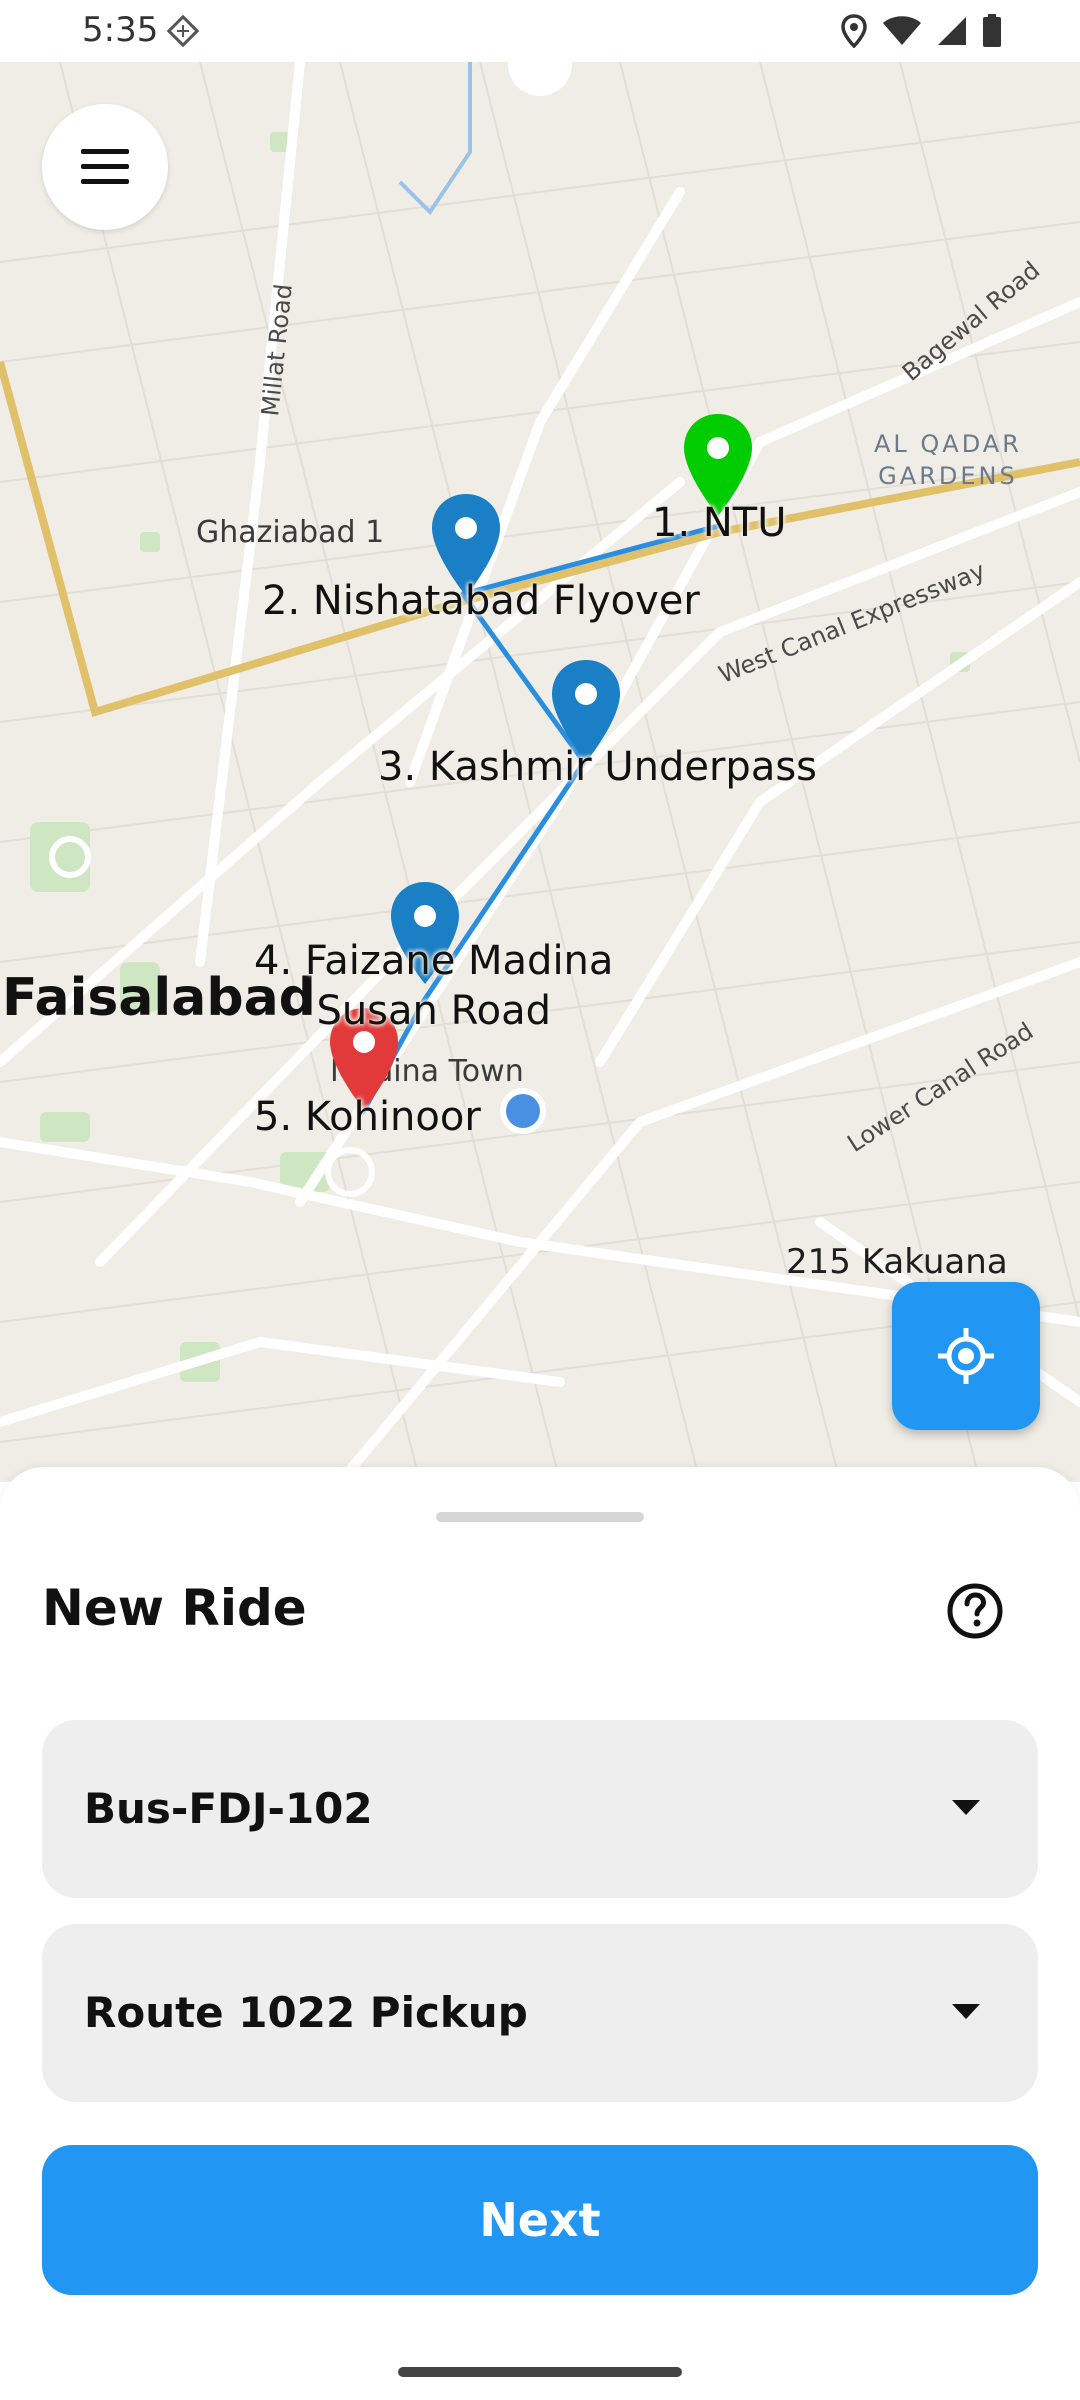 This screenshot has width=1080, height=2400. What do you see at coordinates (540, 2013) in the screenshot?
I see `route-select: Route 1022 Pickup` at bounding box center [540, 2013].